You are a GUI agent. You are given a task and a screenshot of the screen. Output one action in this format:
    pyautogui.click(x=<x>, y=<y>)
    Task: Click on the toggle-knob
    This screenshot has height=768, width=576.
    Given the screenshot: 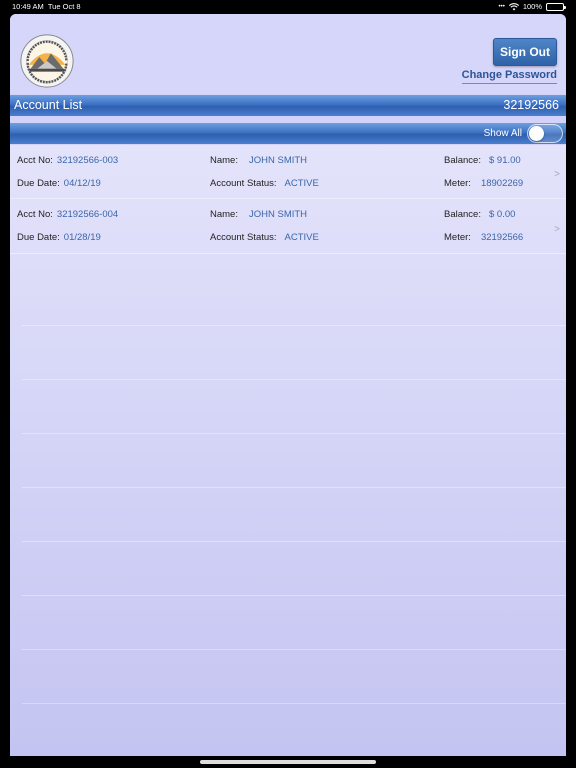 What is the action you would take?
    pyautogui.click(x=536, y=133)
    